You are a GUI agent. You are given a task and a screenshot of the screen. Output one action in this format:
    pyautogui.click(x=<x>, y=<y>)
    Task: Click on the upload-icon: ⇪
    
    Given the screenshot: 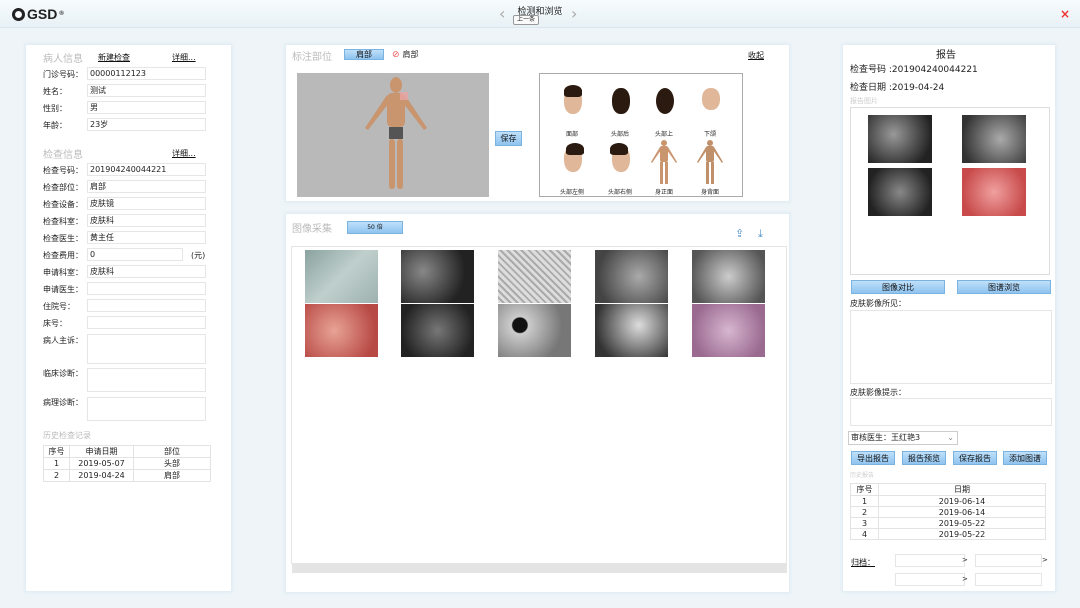 What is the action you would take?
    pyautogui.click(x=739, y=233)
    